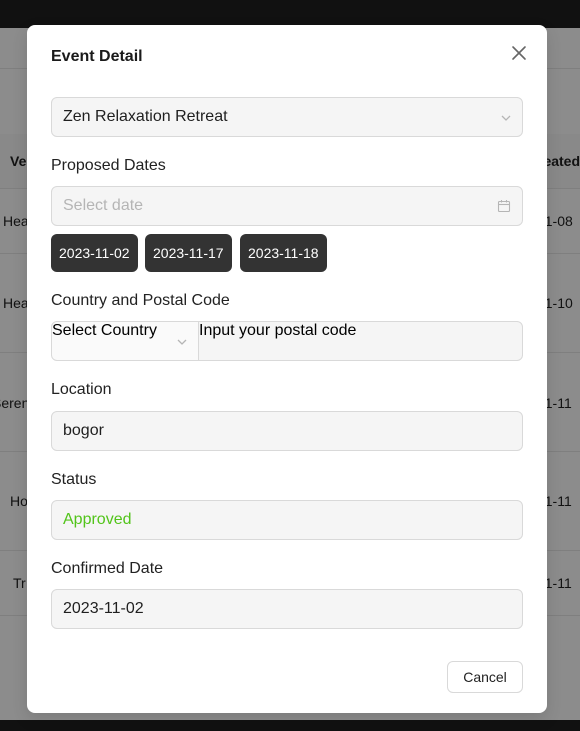 This screenshot has width=580, height=731. I want to click on status-field: Approved, so click(287, 520).